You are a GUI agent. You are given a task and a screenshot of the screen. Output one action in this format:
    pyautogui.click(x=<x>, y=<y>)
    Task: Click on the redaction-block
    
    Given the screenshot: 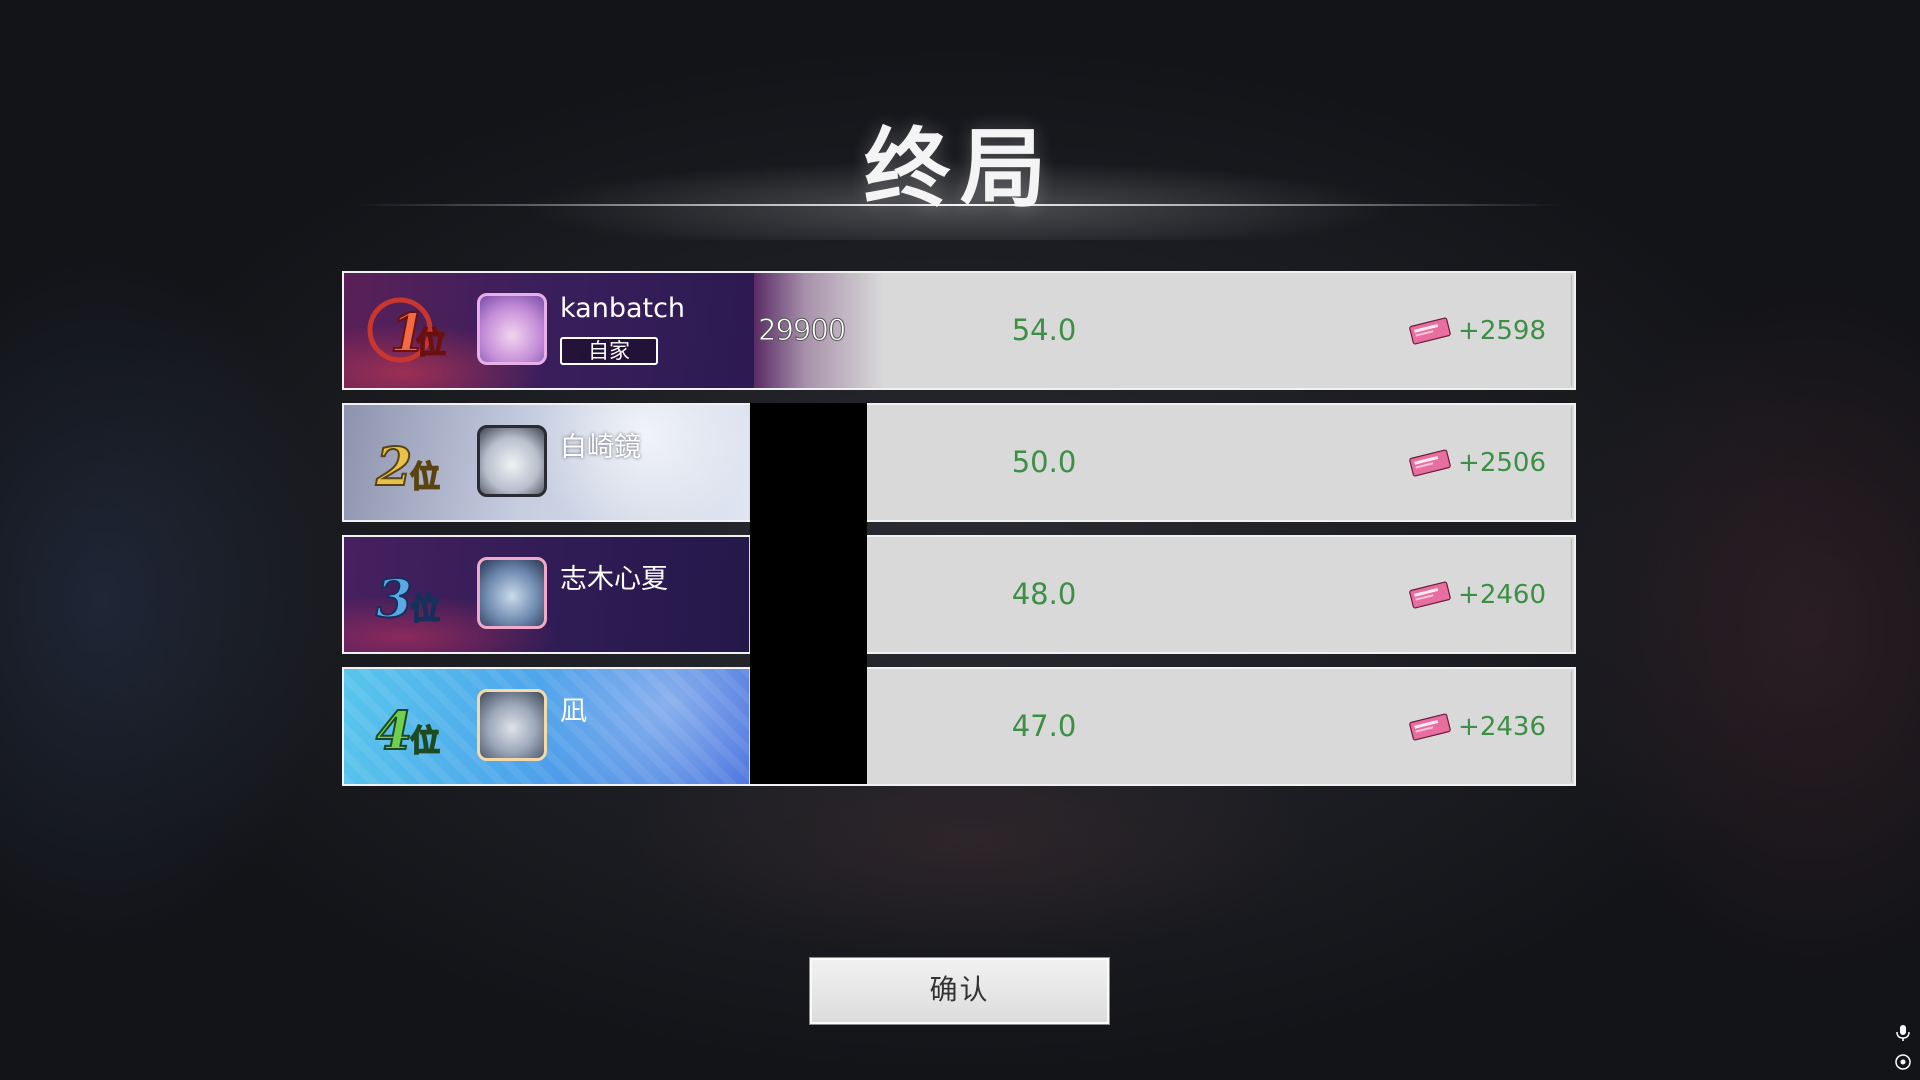 What is the action you would take?
    pyautogui.click(x=808, y=593)
    